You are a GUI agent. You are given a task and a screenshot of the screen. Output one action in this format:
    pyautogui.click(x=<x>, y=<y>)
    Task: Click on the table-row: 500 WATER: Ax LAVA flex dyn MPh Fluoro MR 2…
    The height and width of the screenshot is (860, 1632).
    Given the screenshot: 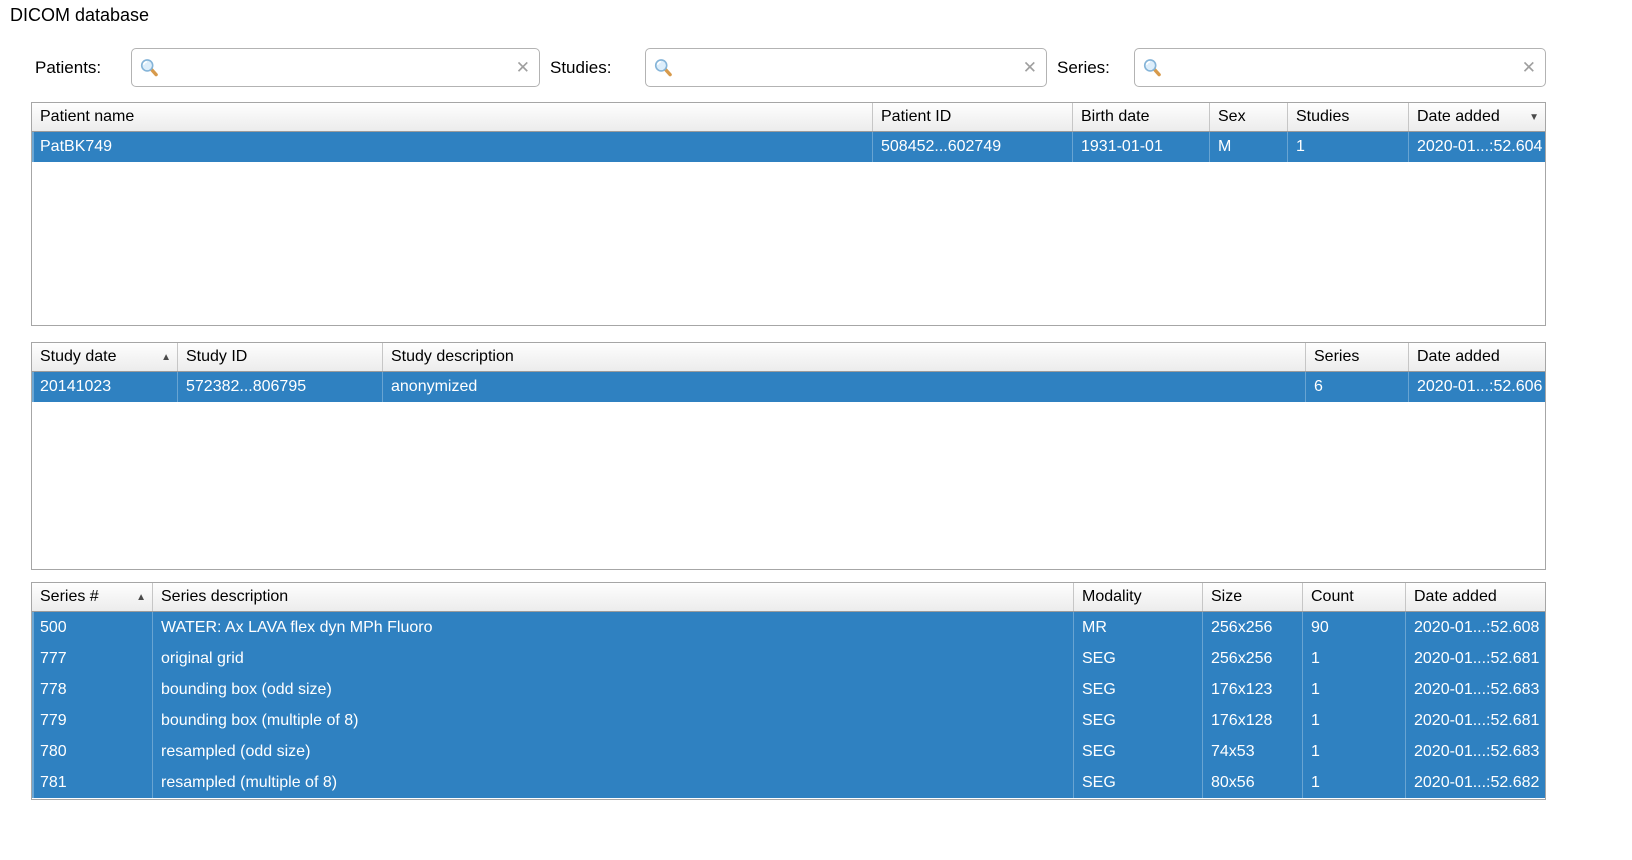 What is the action you would take?
    pyautogui.click(x=788, y=627)
    